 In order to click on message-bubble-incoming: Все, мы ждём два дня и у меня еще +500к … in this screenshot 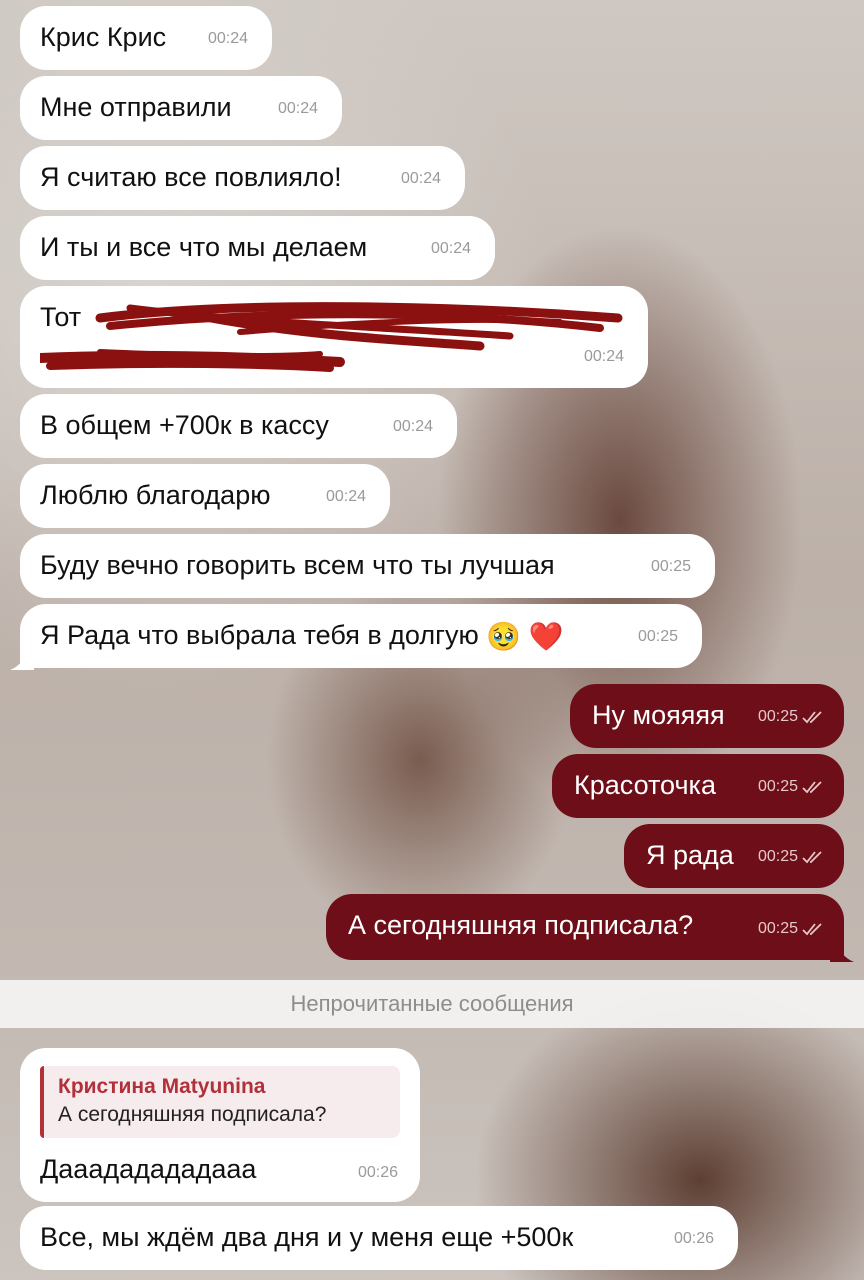, I will do `click(379, 1238)`.